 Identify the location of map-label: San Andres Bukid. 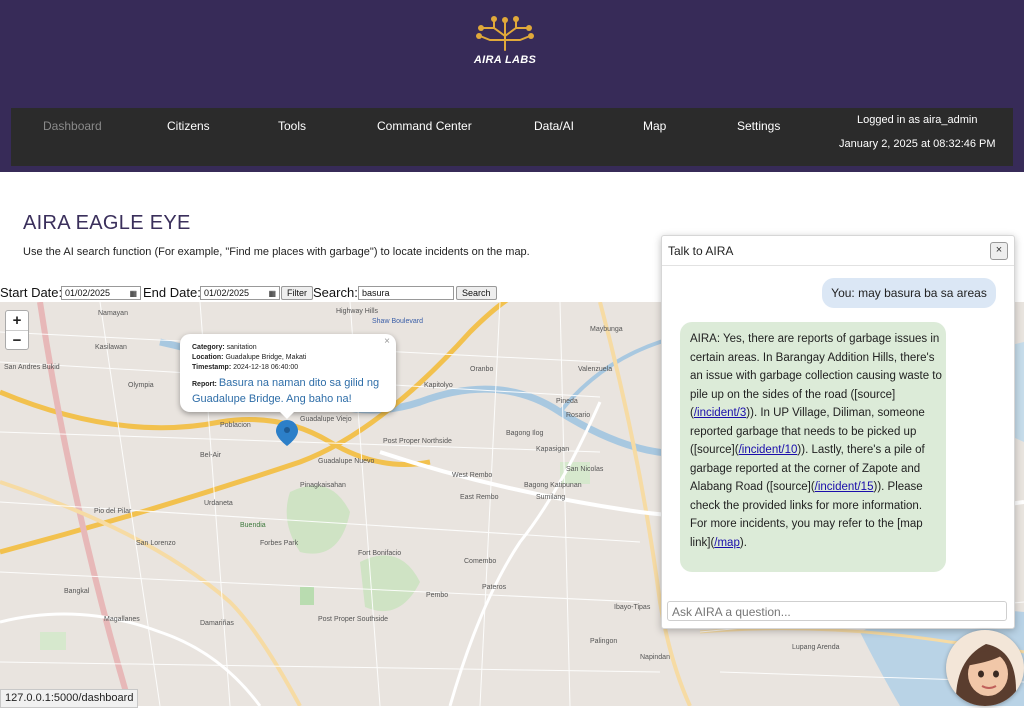
(32, 367).